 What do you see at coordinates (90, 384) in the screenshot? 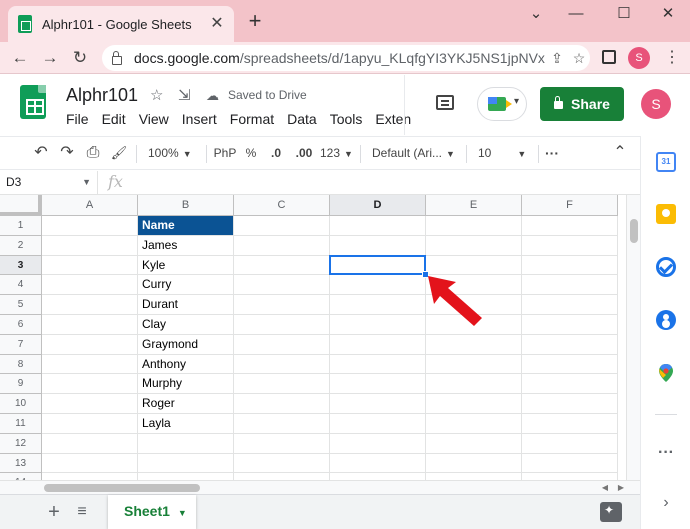
I see `cell-a9` at bounding box center [90, 384].